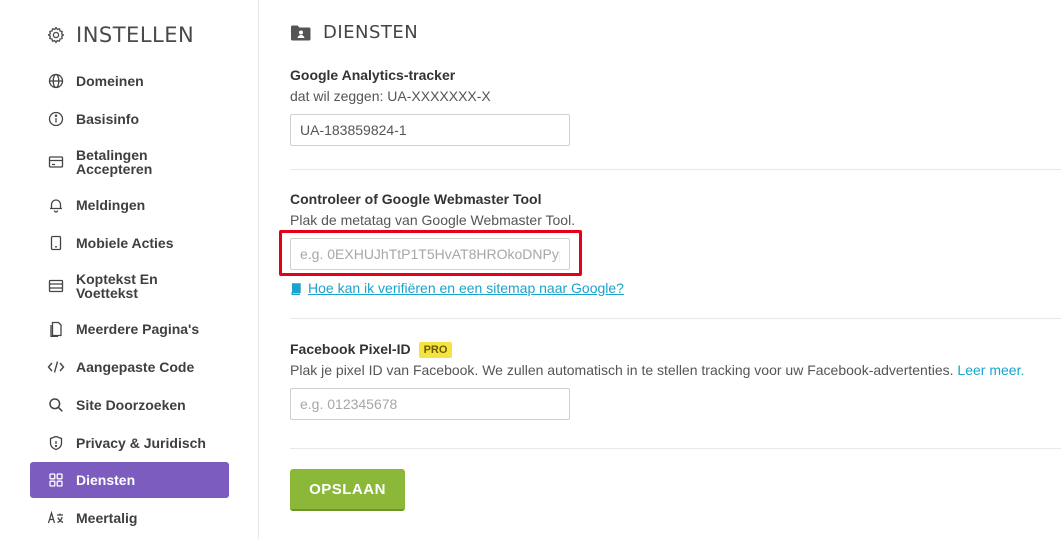 This screenshot has height=539, width=1061. Describe the element at coordinates (56, 480) in the screenshot. I see `grid-icon` at that location.